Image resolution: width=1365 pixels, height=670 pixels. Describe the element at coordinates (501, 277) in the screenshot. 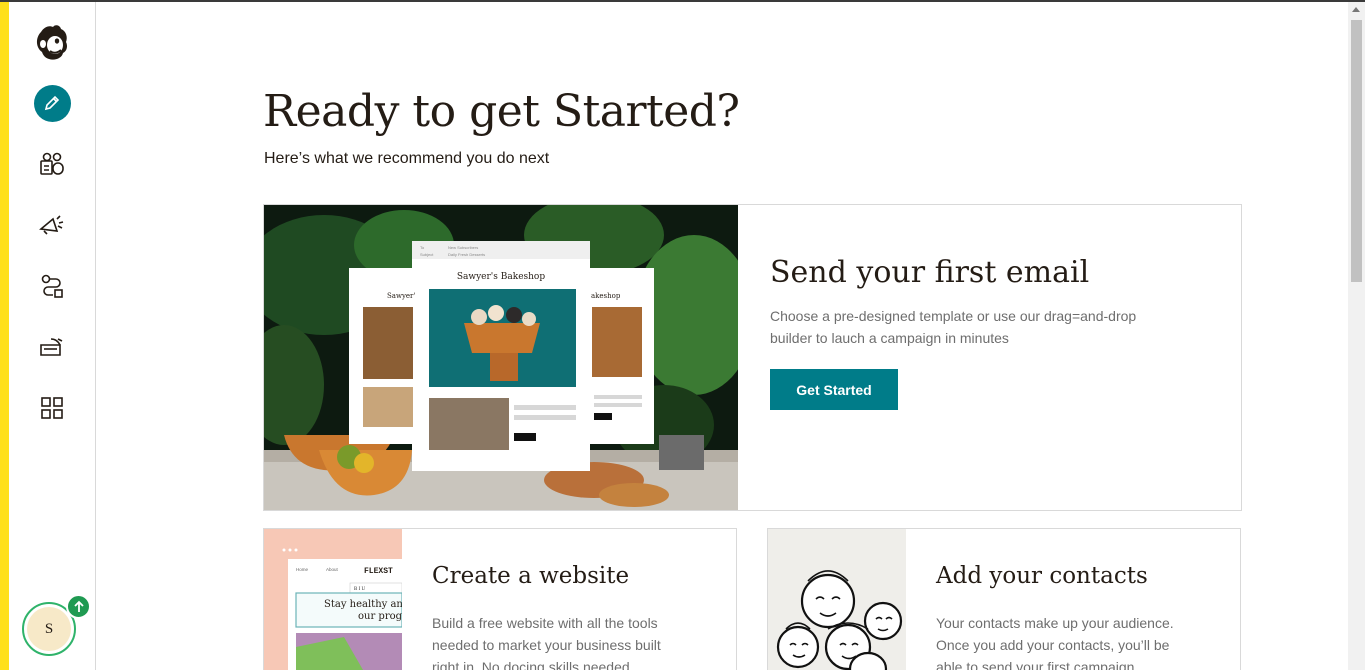

I see `bakeshop-title: Sawyer's Bakeshop` at that location.